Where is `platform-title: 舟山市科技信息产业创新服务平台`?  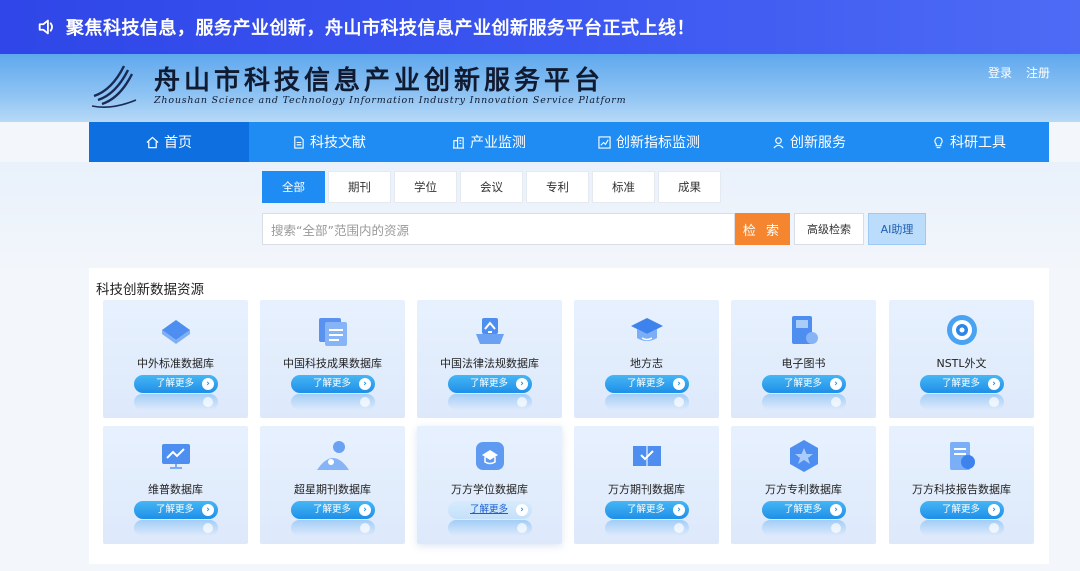 platform-title: 舟山市科技信息产业创新服务平台 is located at coordinates (379, 81).